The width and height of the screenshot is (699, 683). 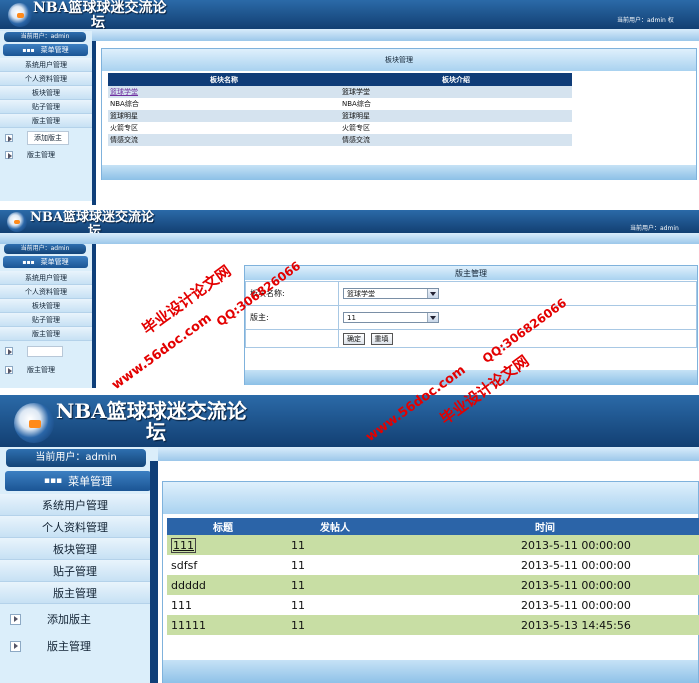 I want to click on moderator-form-panel: 版主管理 板块名称: 篮球学堂 版主: 11 确定 重填, so click(x=471, y=325).